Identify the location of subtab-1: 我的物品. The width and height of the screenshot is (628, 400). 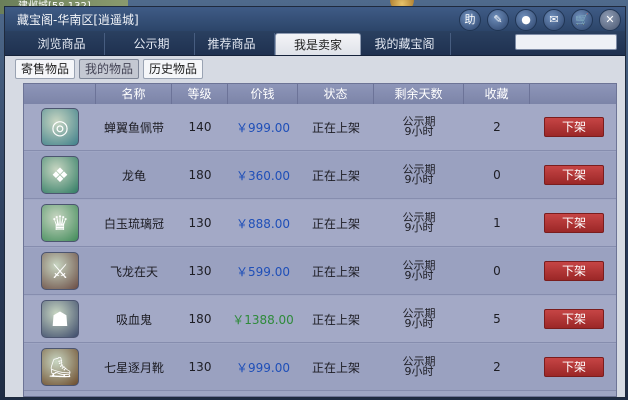
(109, 69).